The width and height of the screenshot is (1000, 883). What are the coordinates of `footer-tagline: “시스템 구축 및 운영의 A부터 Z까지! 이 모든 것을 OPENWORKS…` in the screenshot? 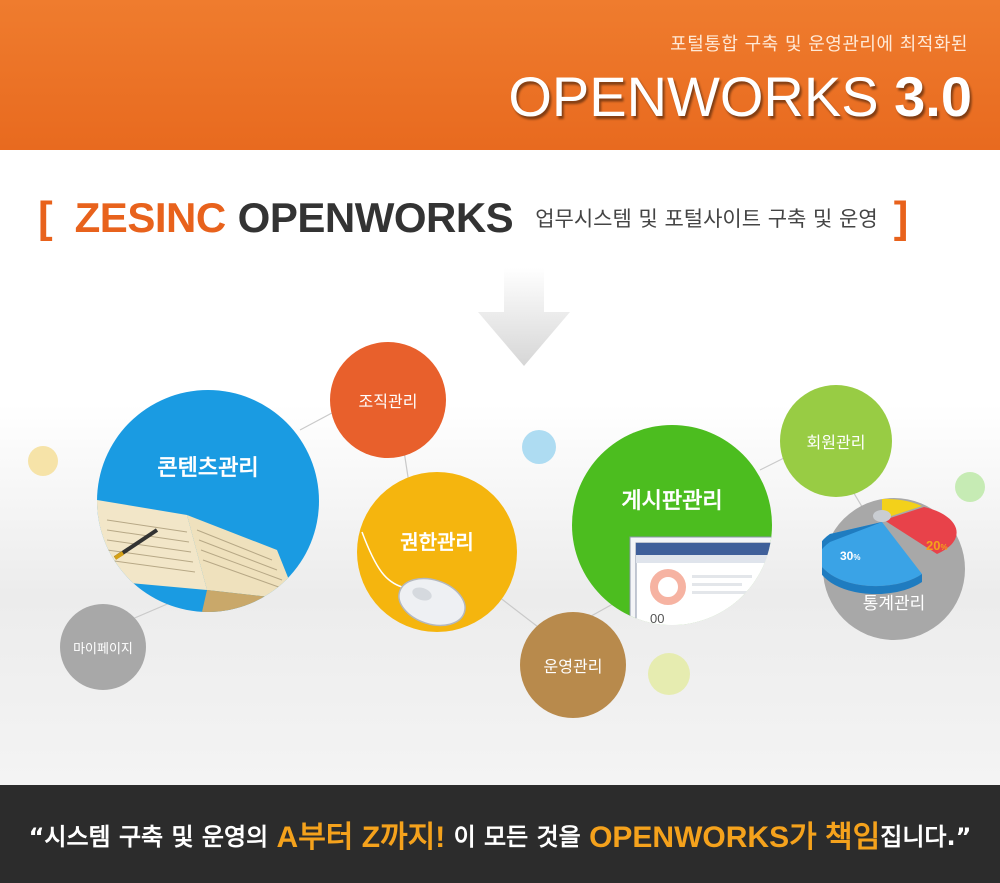 It's located at (500, 834).